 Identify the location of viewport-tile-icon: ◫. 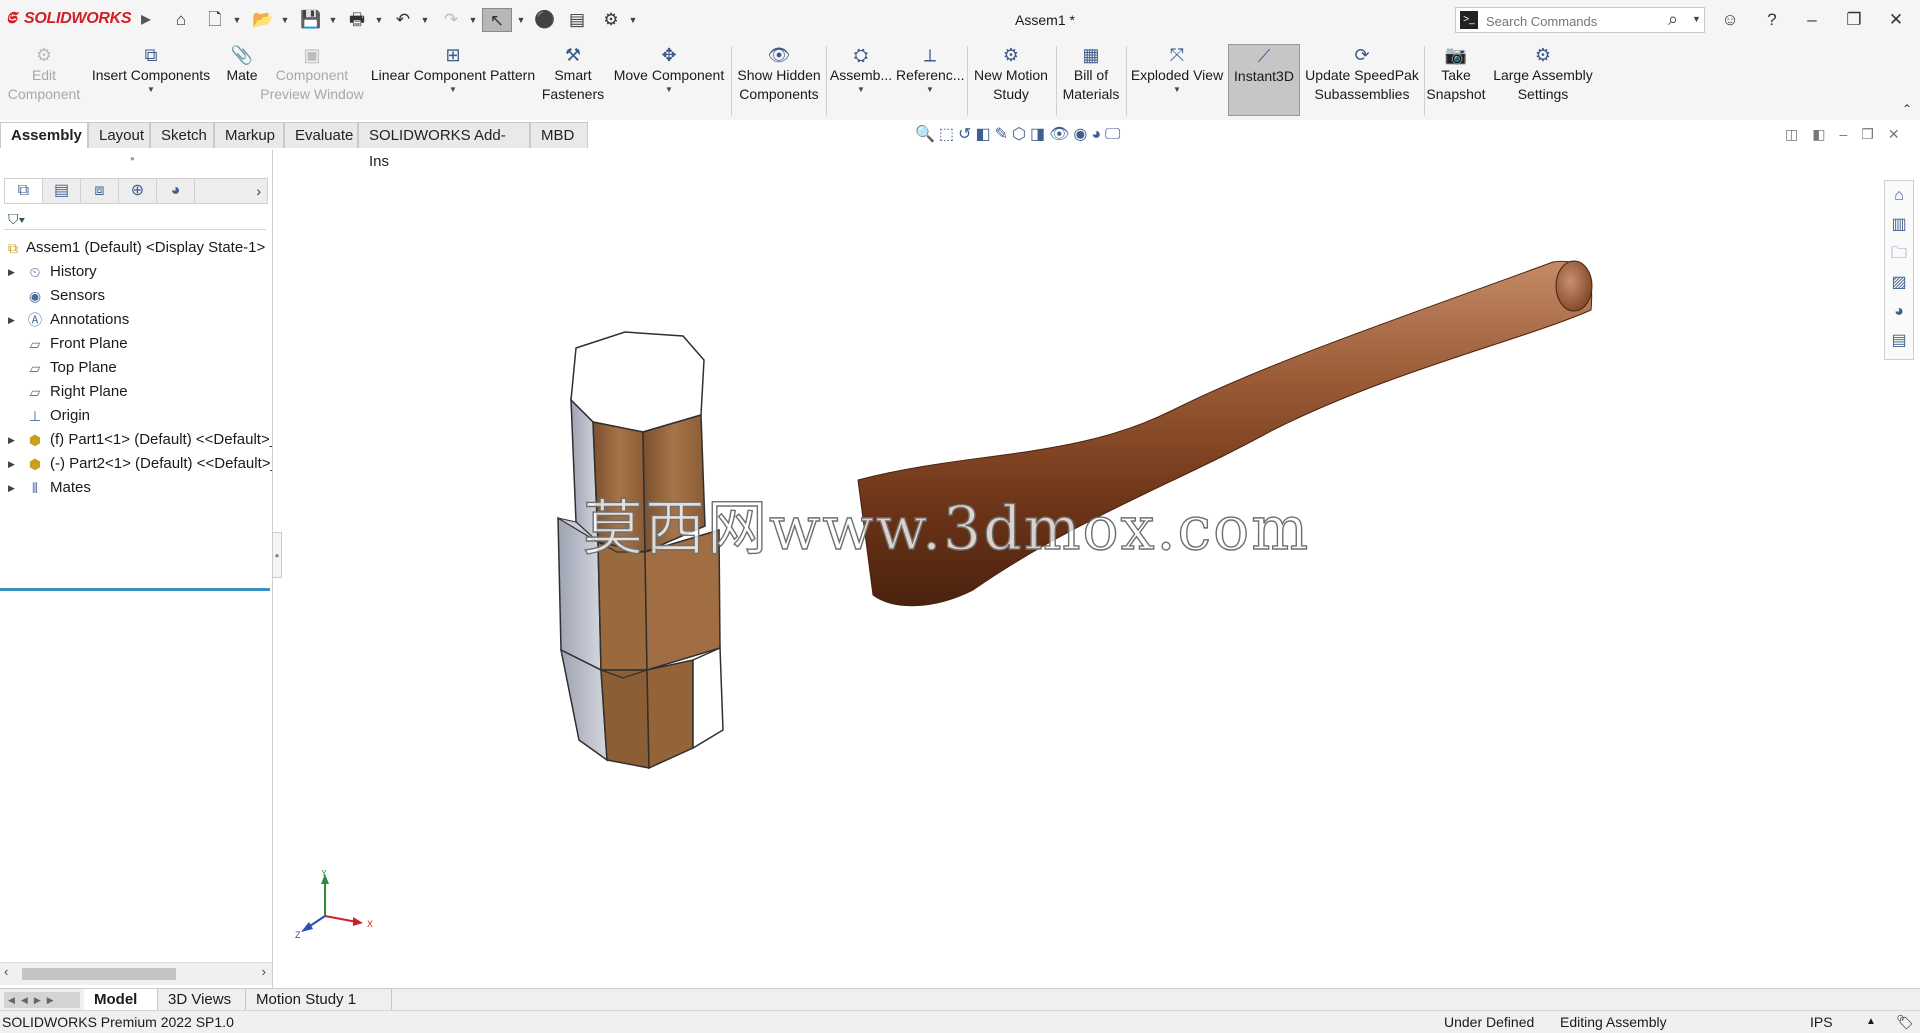
(1798, 134).